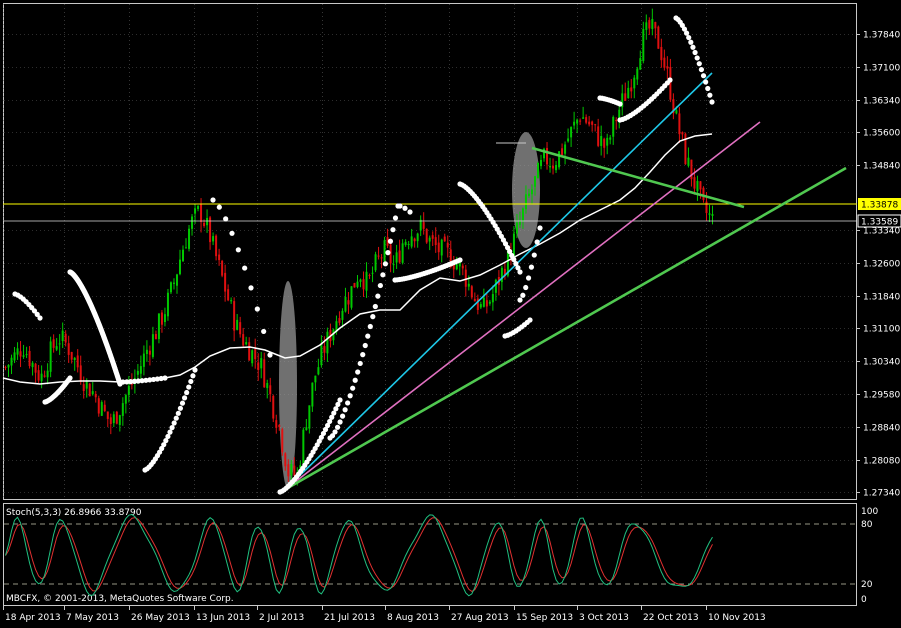 The width and height of the screenshot is (901, 628). What do you see at coordinates (92, 618) in the screenshot?
I see `time-axis-label: 7 May 2013` at bounding box center [92, 618].